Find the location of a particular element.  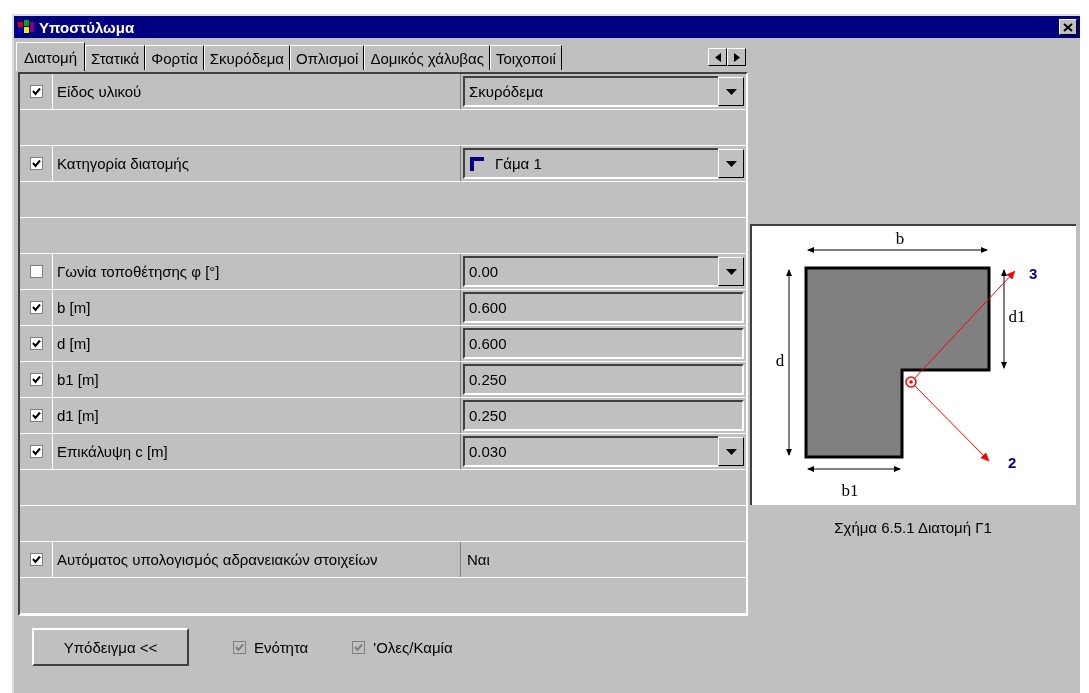

close-button is located at coordinates (1068, 27).